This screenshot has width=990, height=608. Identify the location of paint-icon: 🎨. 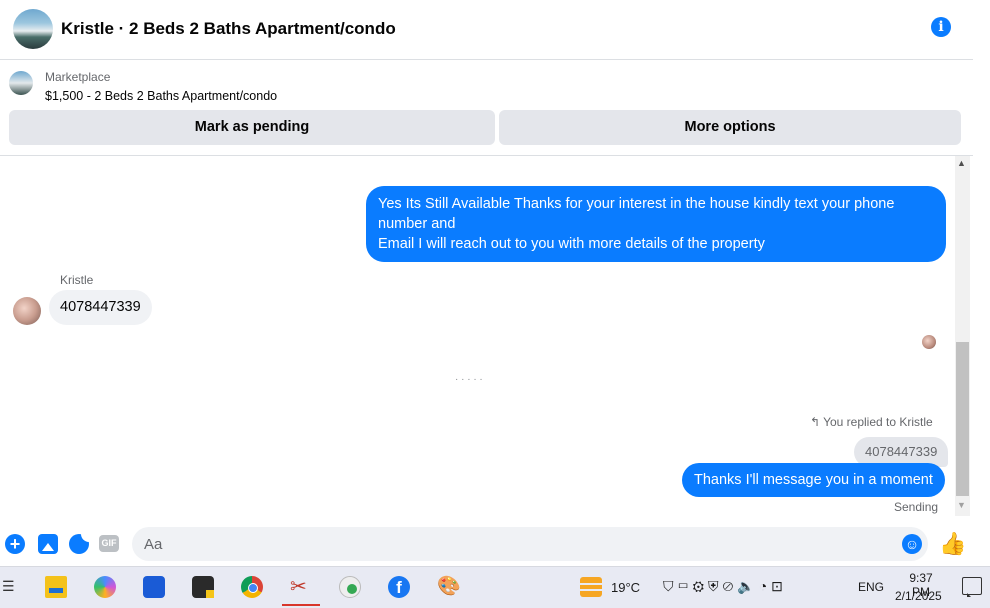
(449, 587).